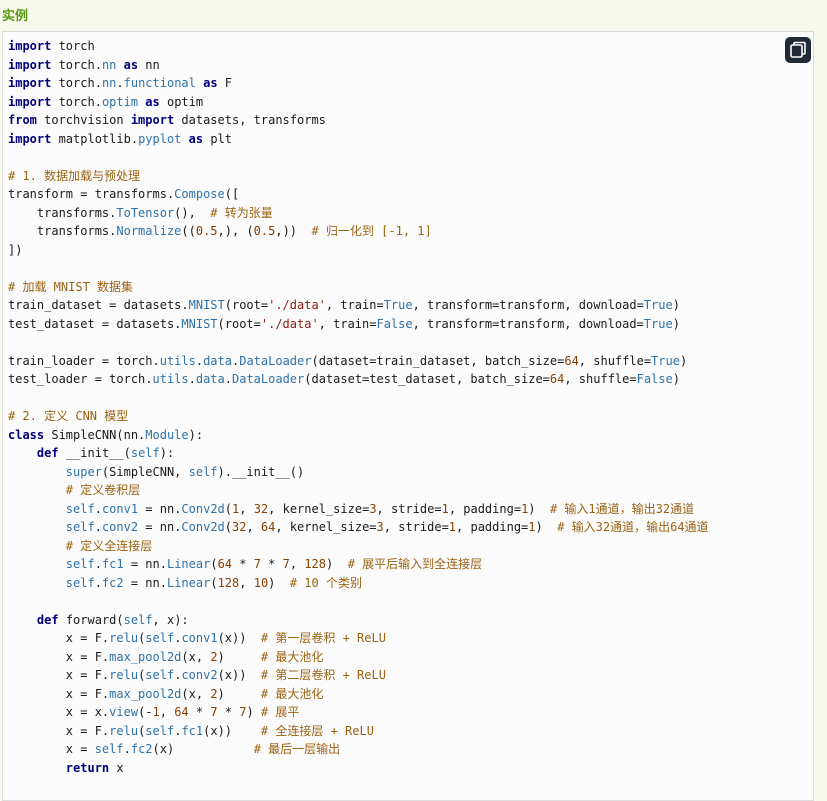 This screenshot has height=801, width=827. Describe the element at coordinates (264, 231) in the screenshot. I see `code-token-num: 0.5` at that location.